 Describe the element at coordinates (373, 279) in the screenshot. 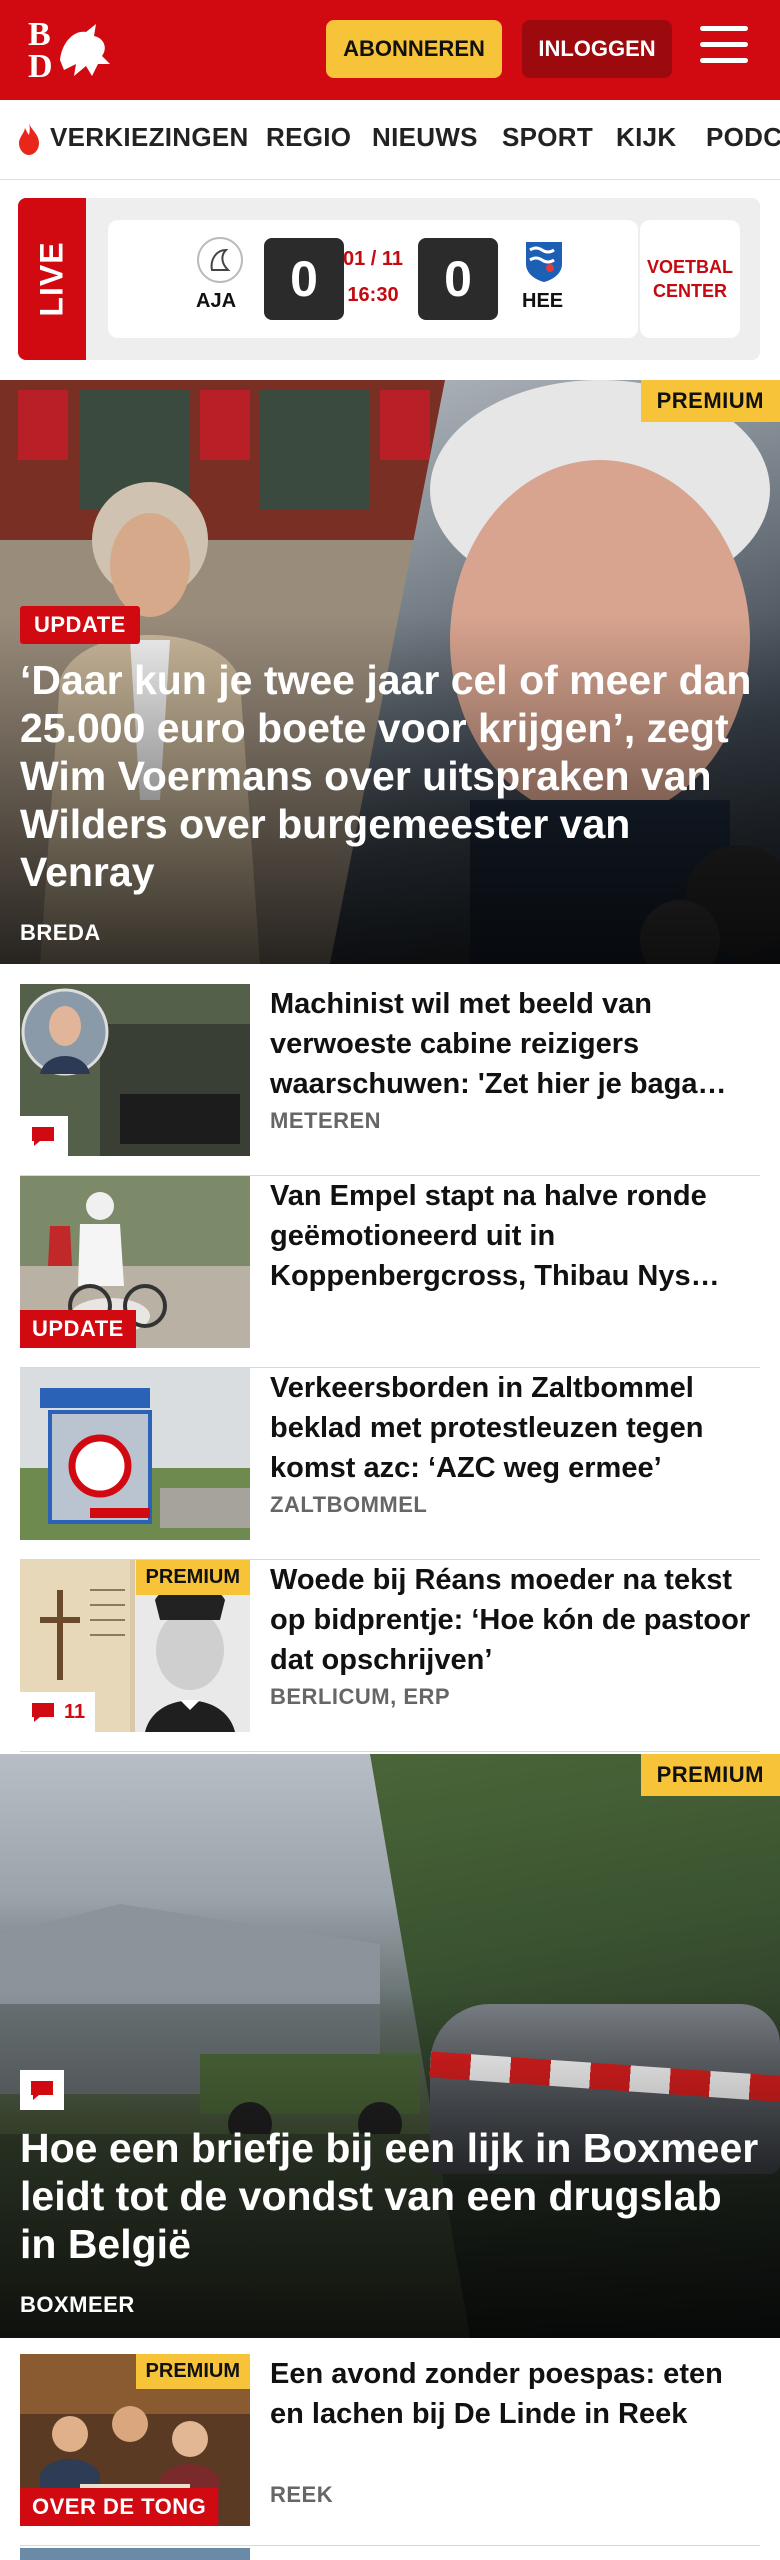

I see `match-card: AJA 0 01 / 11 16:30 0 HEE` at that location.